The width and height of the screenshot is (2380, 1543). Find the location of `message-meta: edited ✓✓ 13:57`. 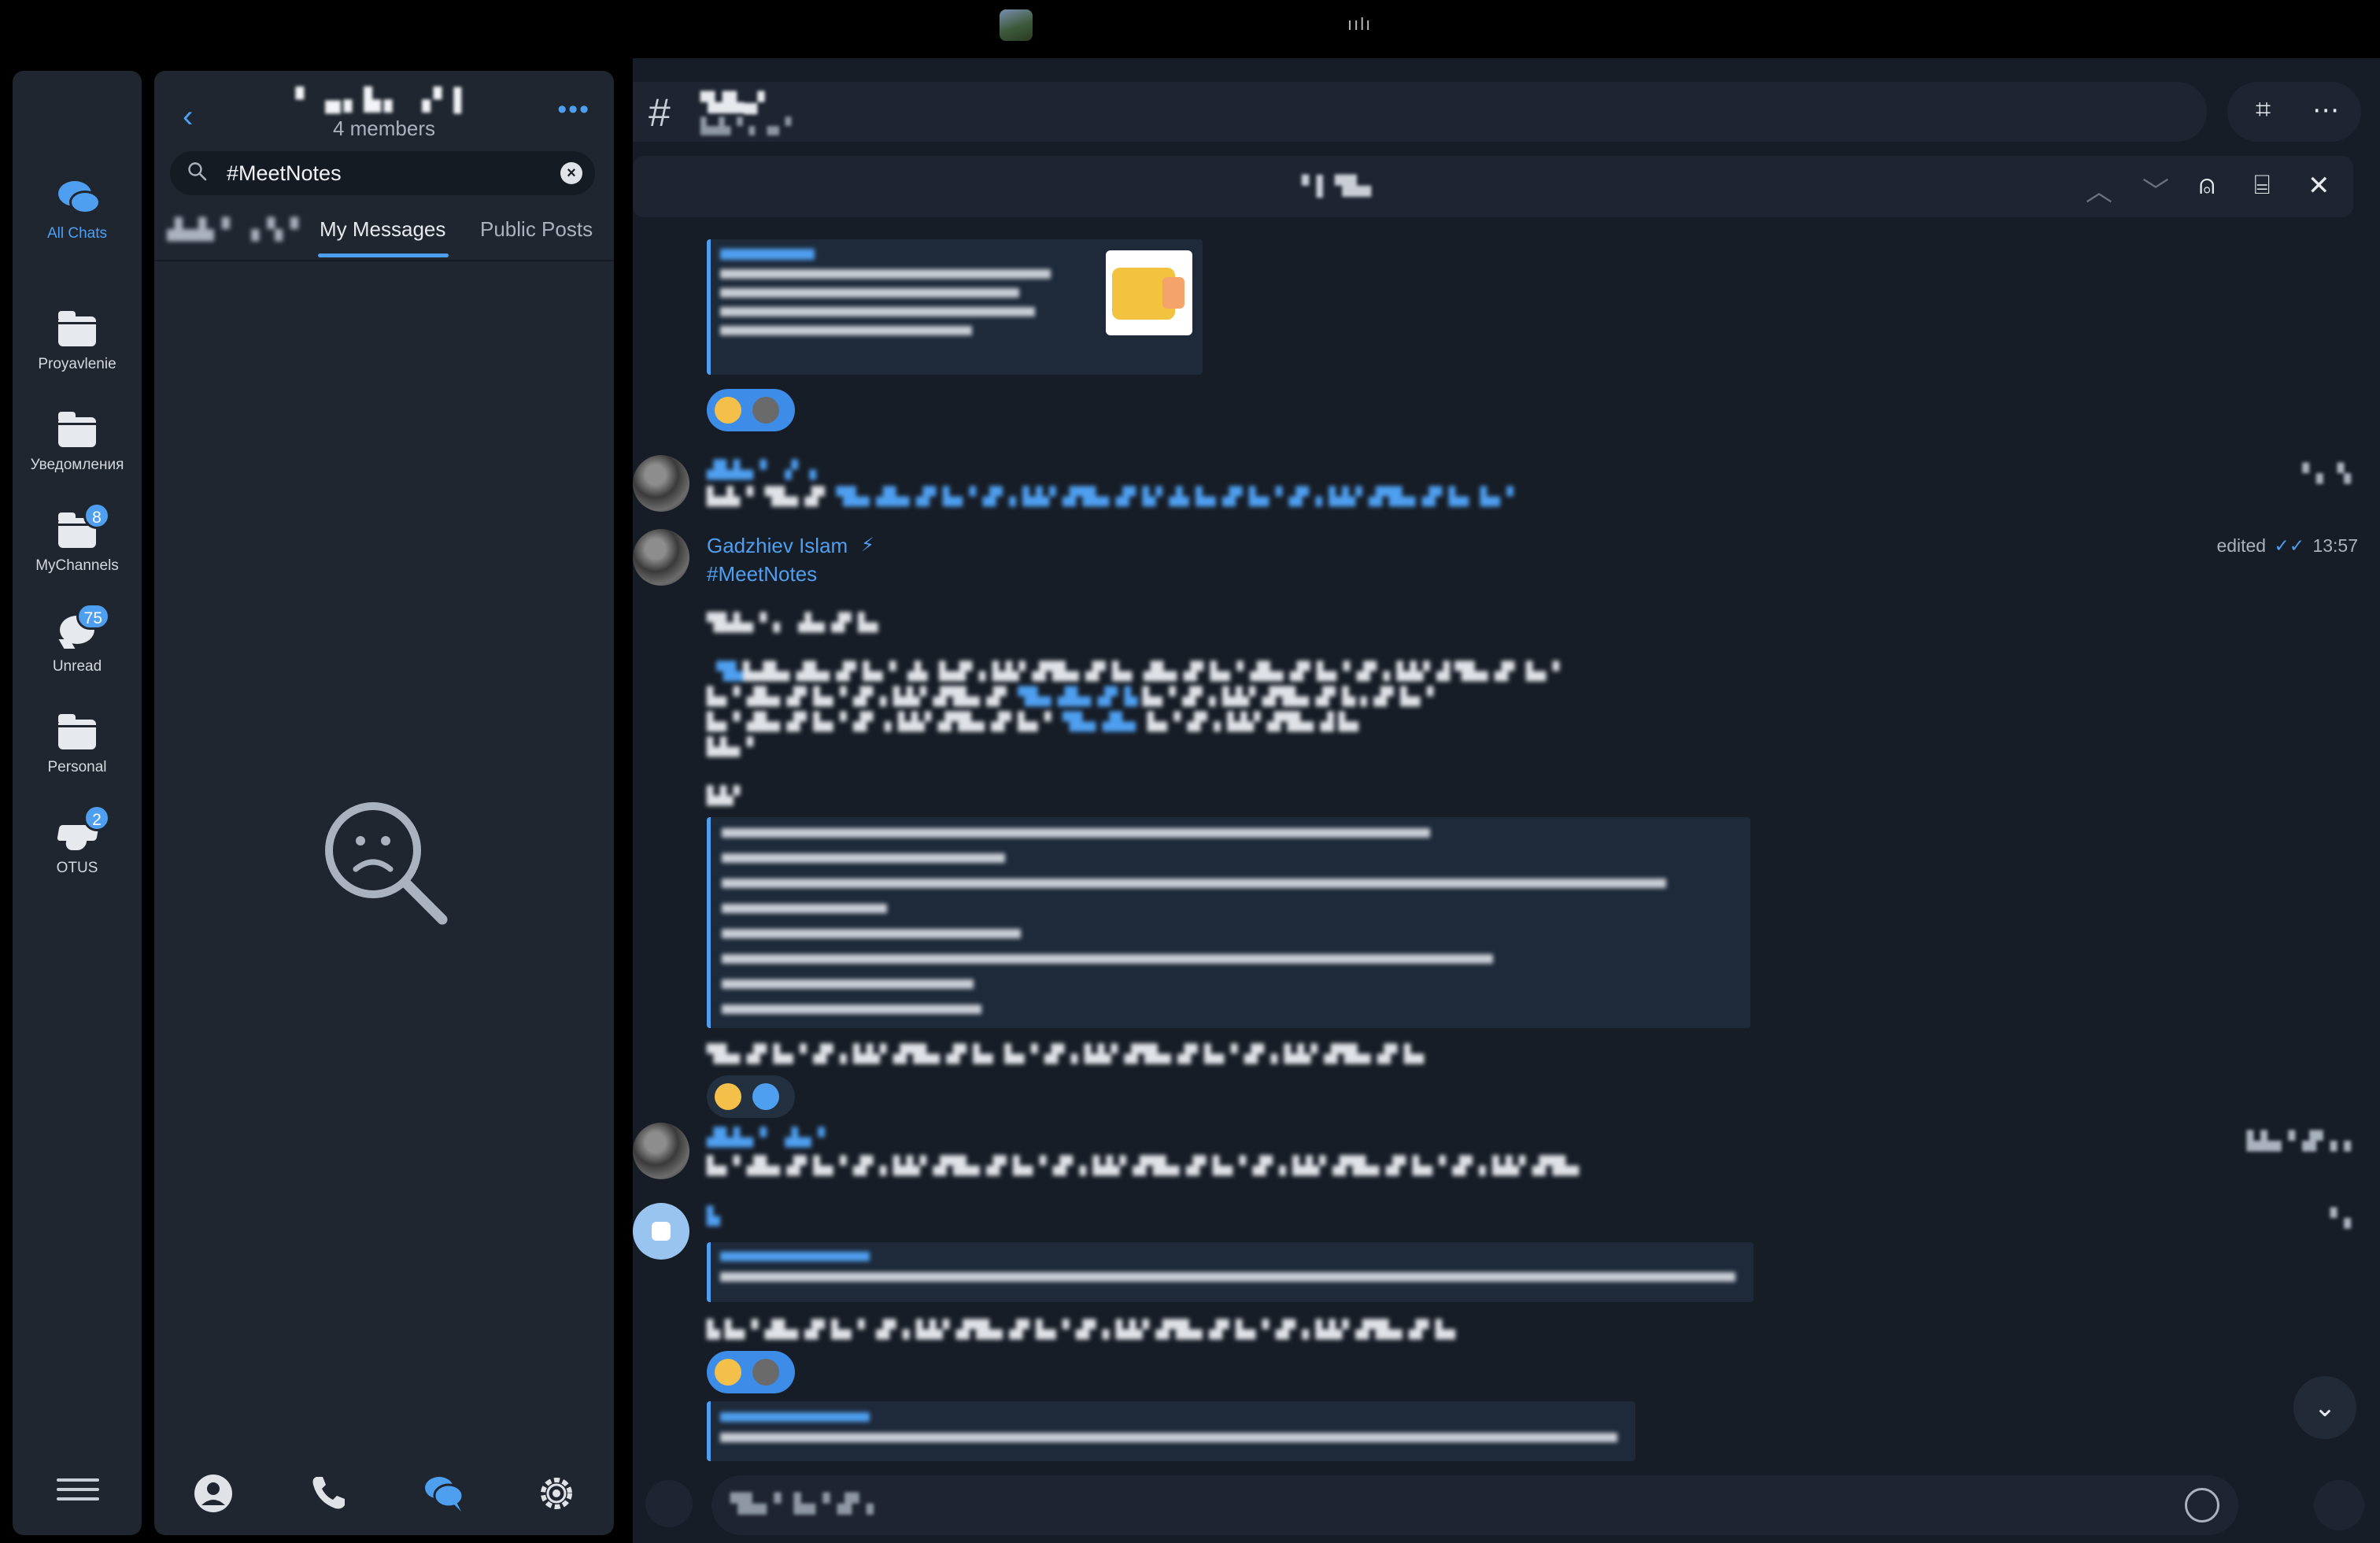

message-meta: edited ✓✓ 13:57 is located at coordinates (2287, 546).